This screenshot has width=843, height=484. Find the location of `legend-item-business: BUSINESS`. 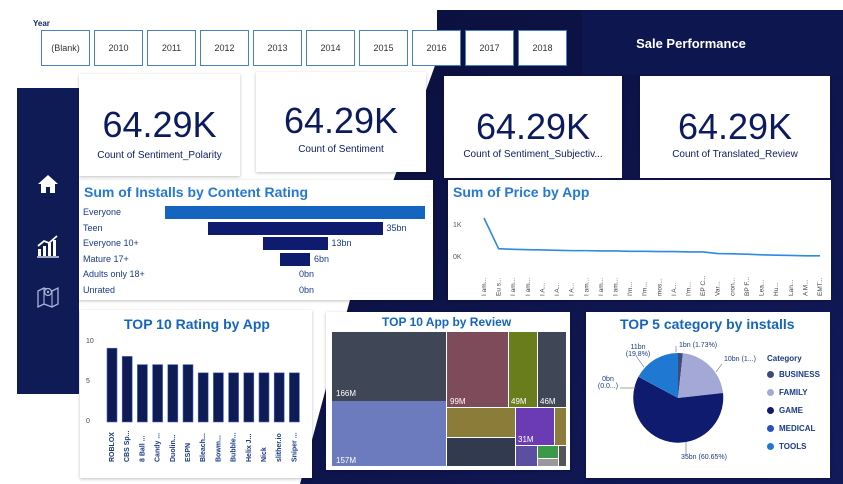

legend-item-business: BUSINESS is located at coordinates (793, 374).